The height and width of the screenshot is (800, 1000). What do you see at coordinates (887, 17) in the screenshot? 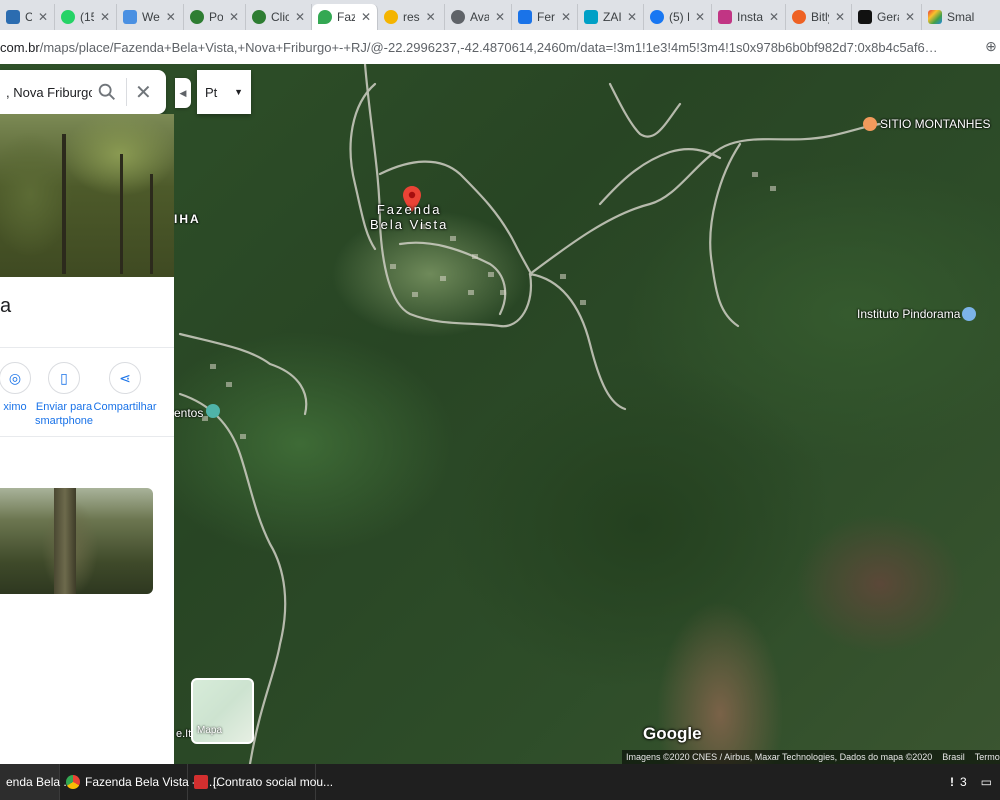
I see `browser-tab: Gerado✕` at bounding box center [887, 17].